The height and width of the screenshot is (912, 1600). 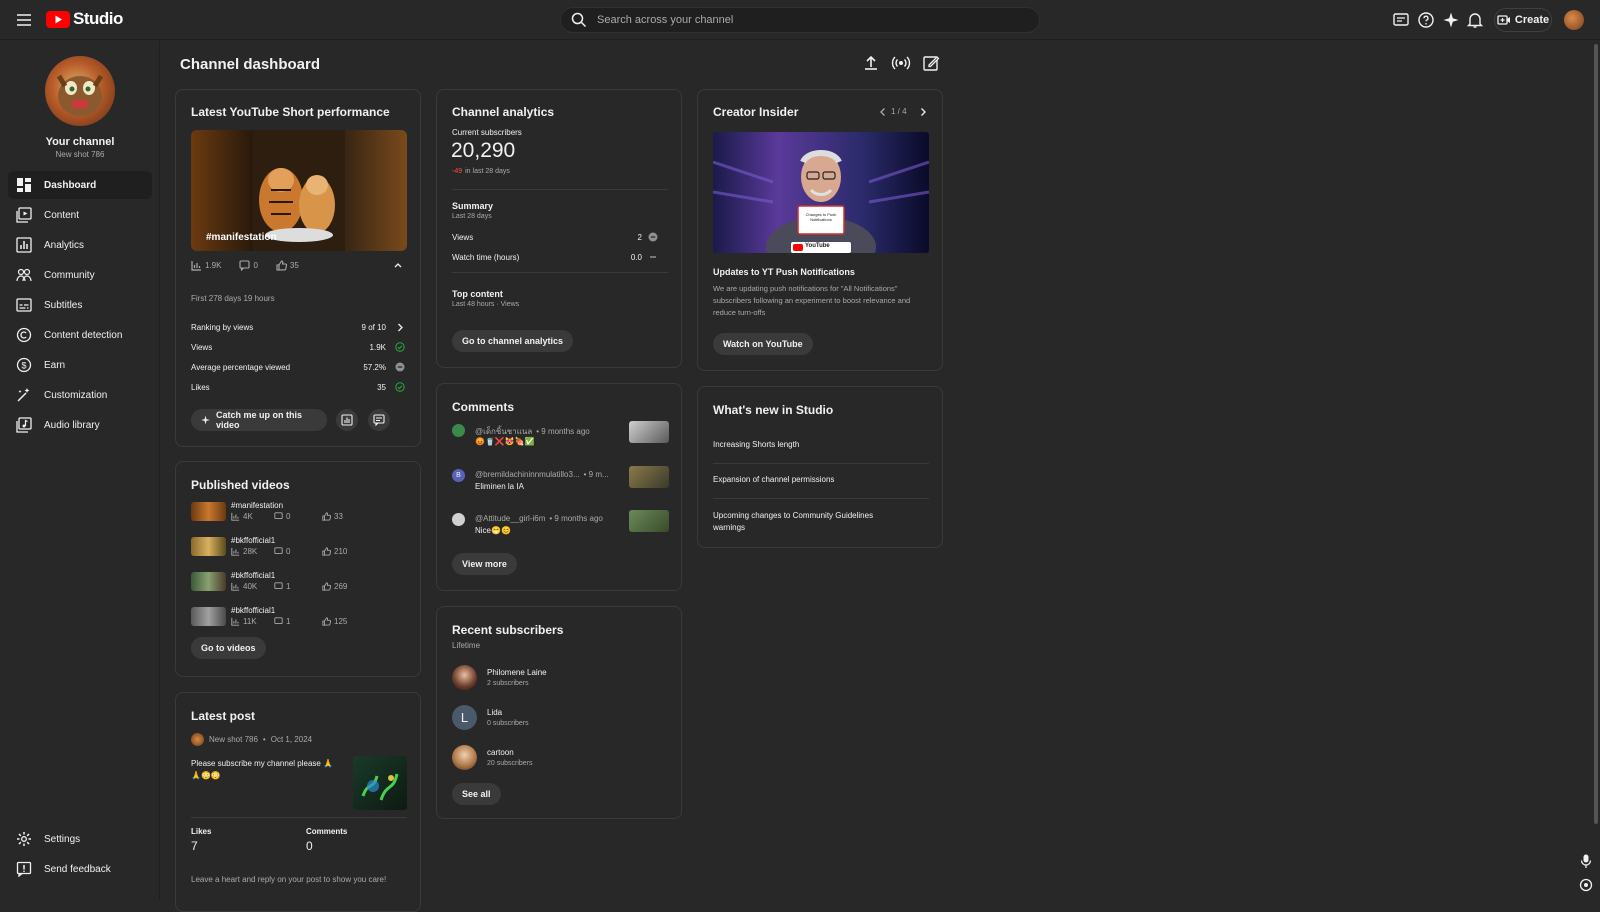 I want to click on menu-icon, so click(x=24, y=20).